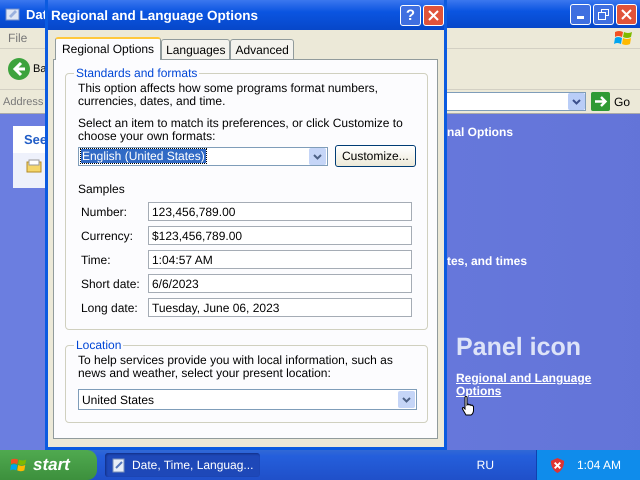 The width and height of the screenshot is (640, 480). What do you see at coordinates (154, 15) in the screenshot?
I see `dialog-title: Regional and Language Options` at bounding box center [154, 15].